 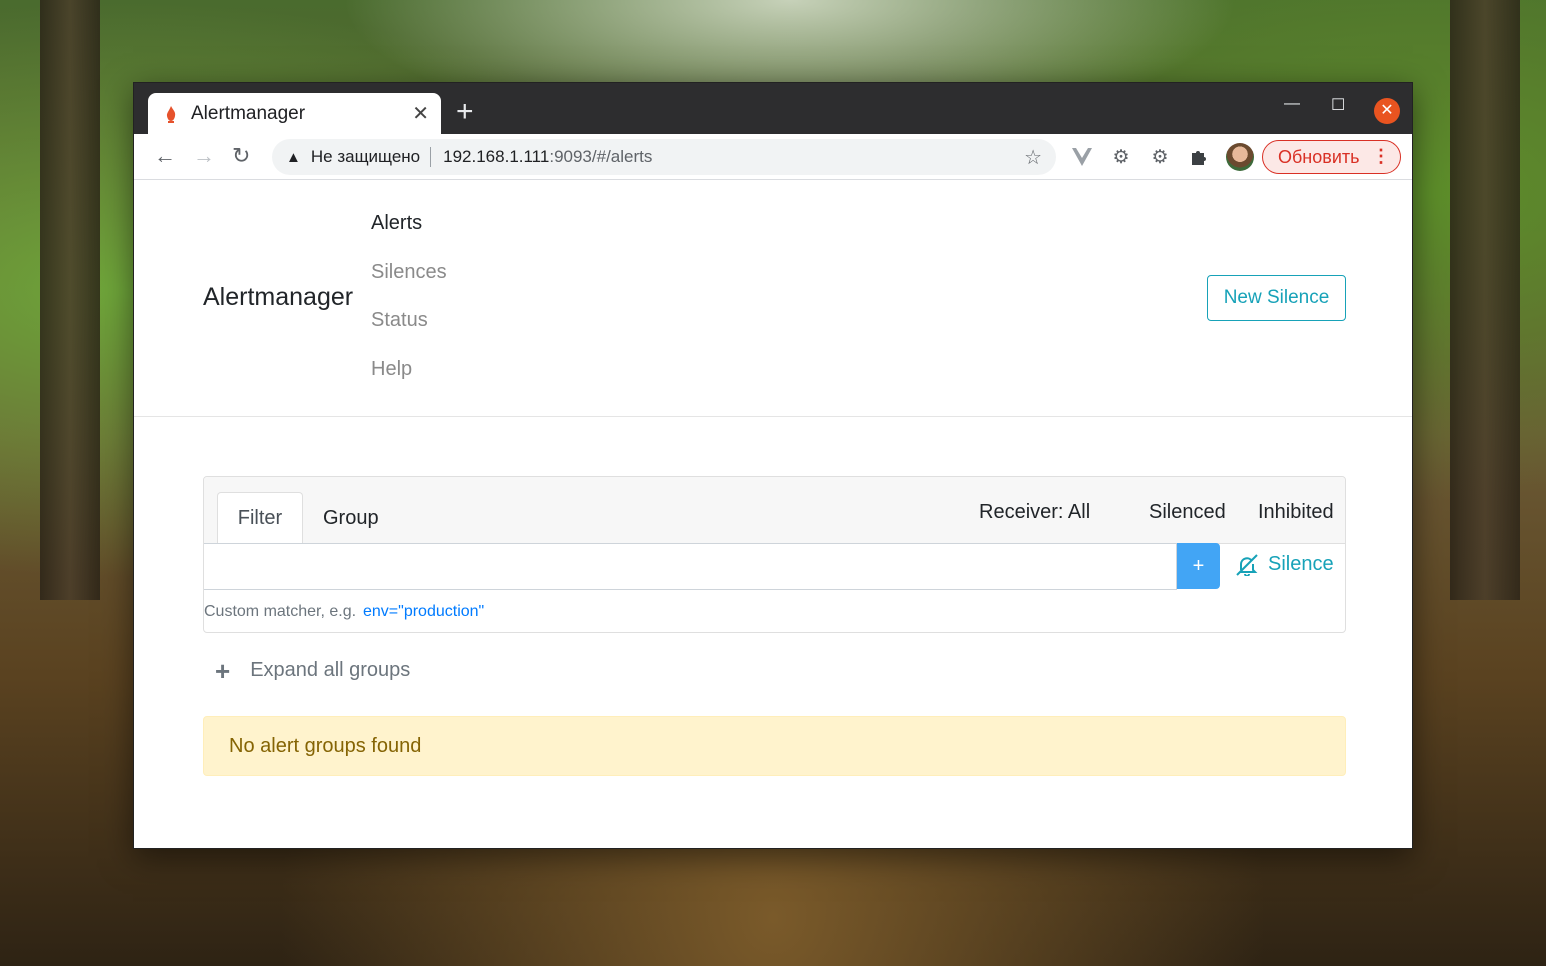 I want to click on extension-gear-icon: ⚙, so click(x=1121, y=157).